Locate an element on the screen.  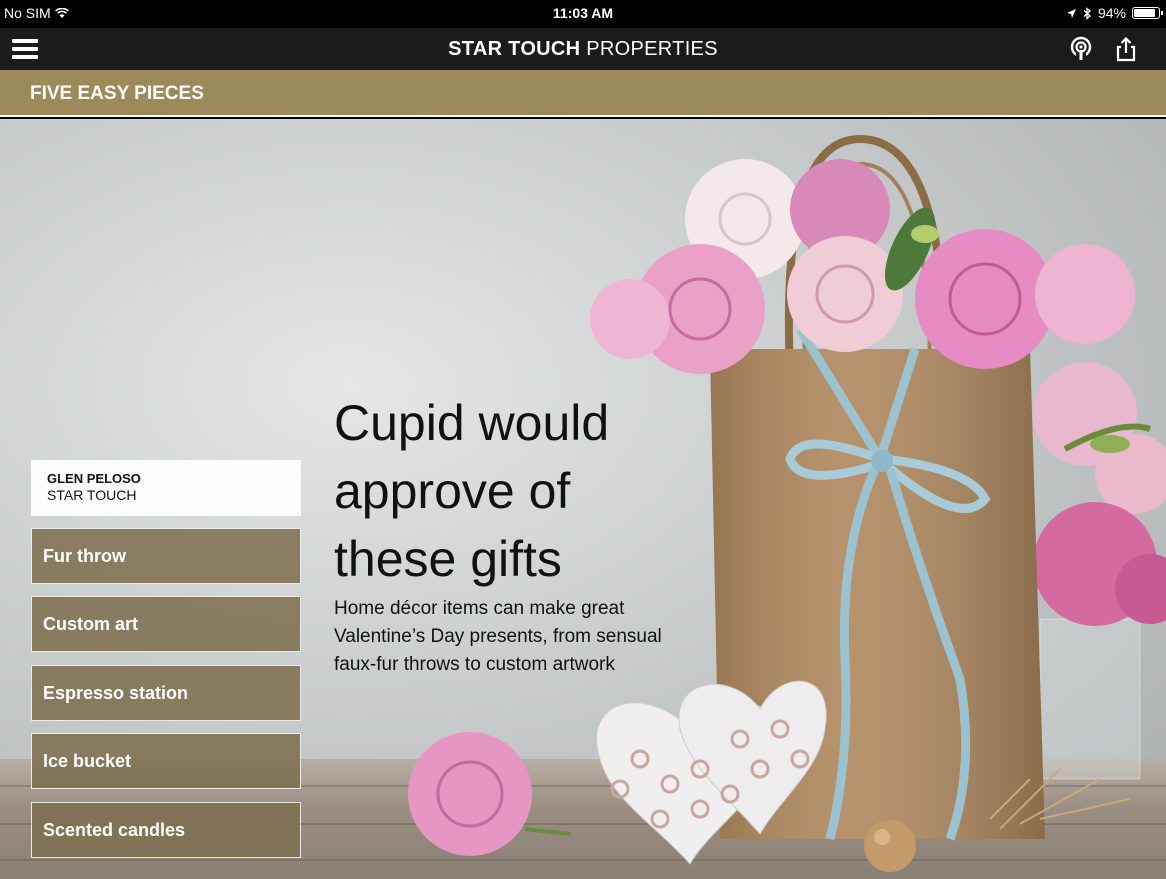
status-time: 11:03 AM is located at coordinates (583, 13).